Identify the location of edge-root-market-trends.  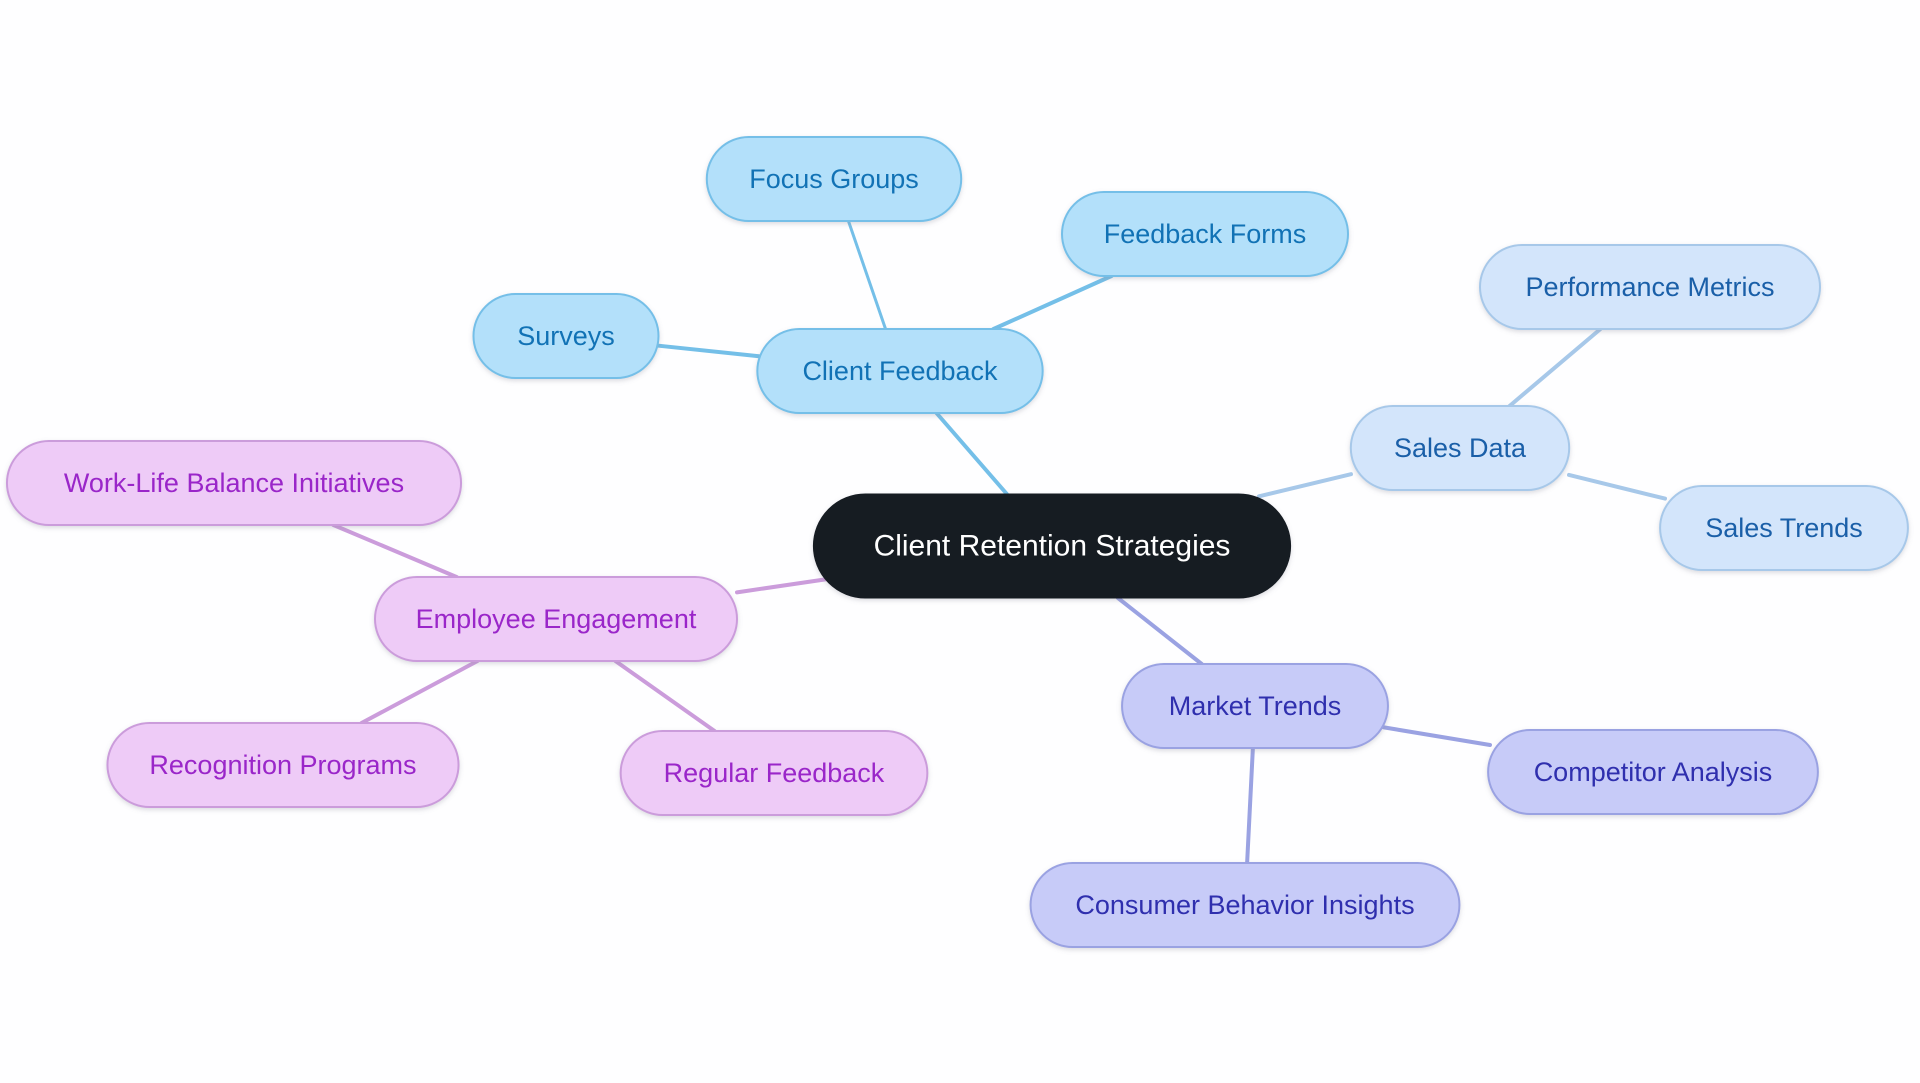
(1159, 631).